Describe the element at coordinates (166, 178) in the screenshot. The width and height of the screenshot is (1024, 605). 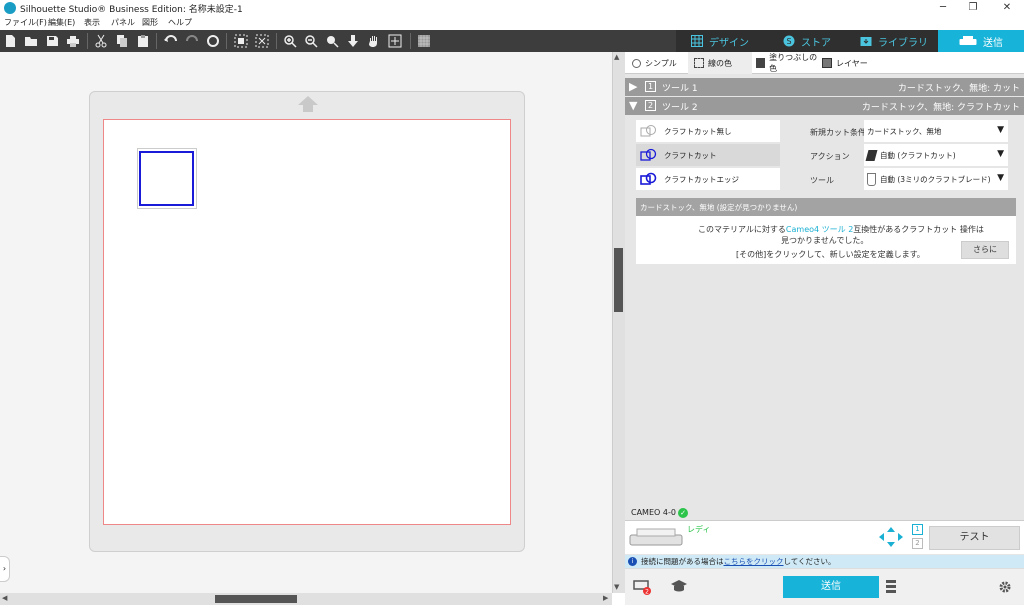
I see `square-shape` at that location.